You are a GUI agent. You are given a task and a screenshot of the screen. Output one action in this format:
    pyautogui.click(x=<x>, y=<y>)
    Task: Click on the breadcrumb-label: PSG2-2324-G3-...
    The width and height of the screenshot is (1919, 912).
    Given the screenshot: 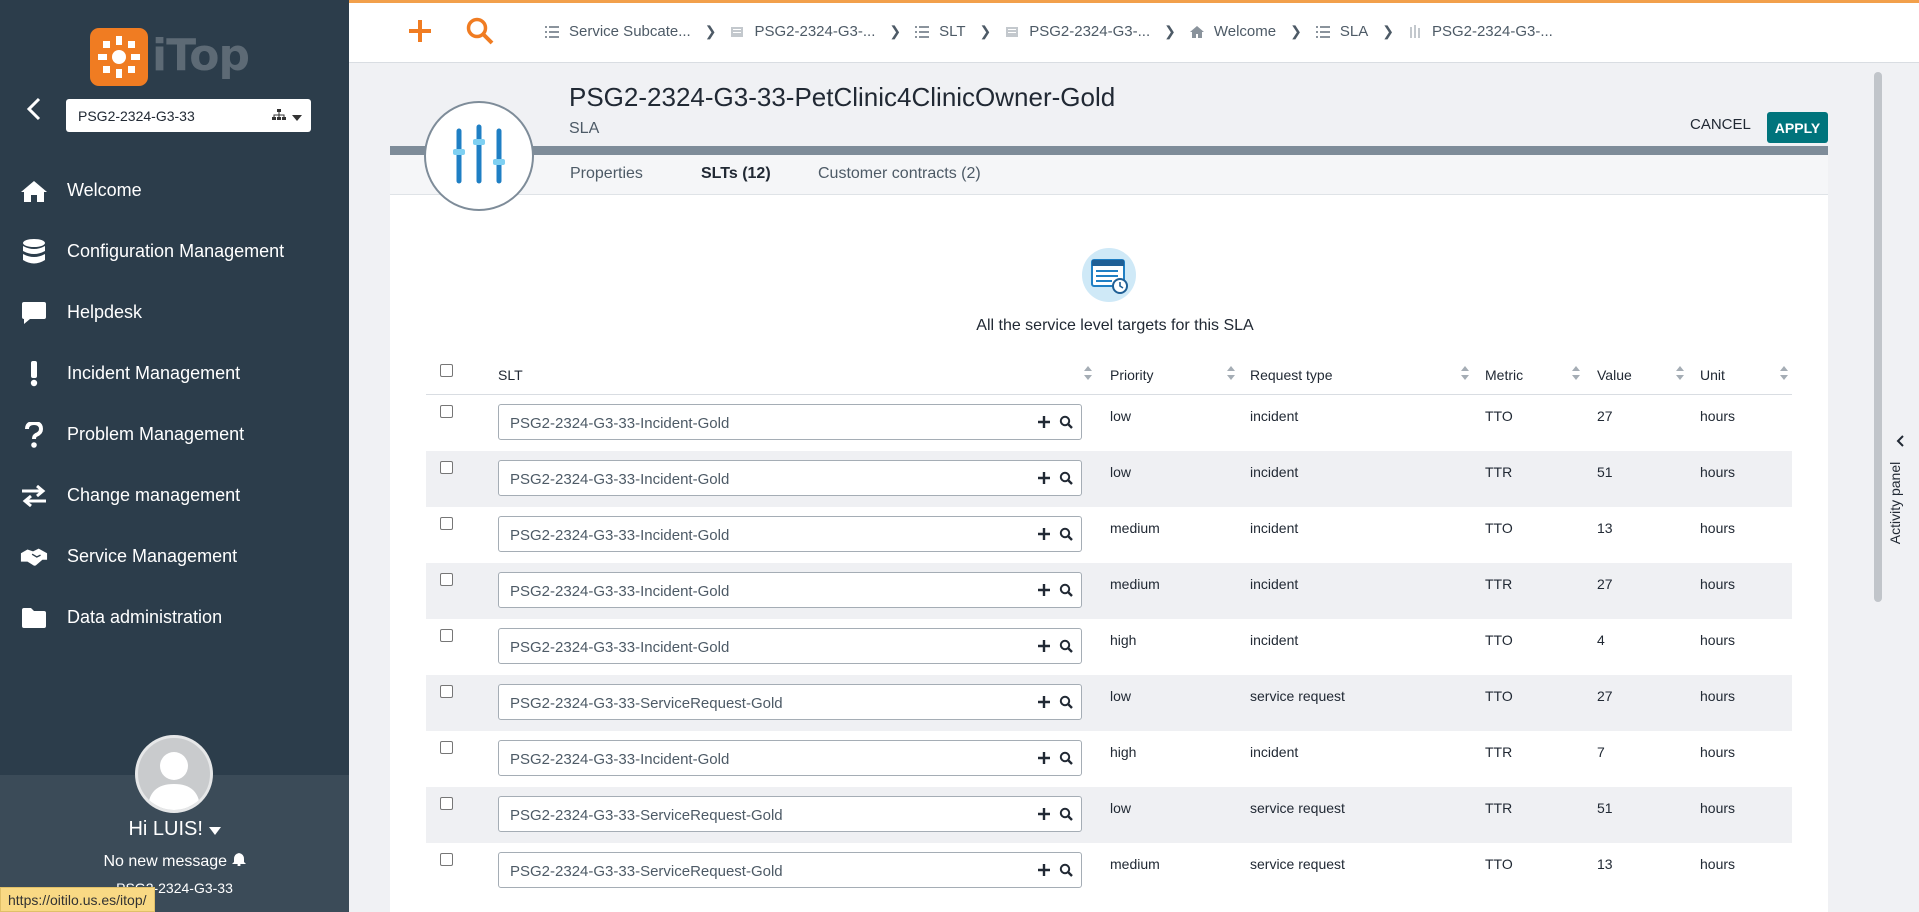 What is the action you would take?
    pyautogui.click(x=815, y=31)
    